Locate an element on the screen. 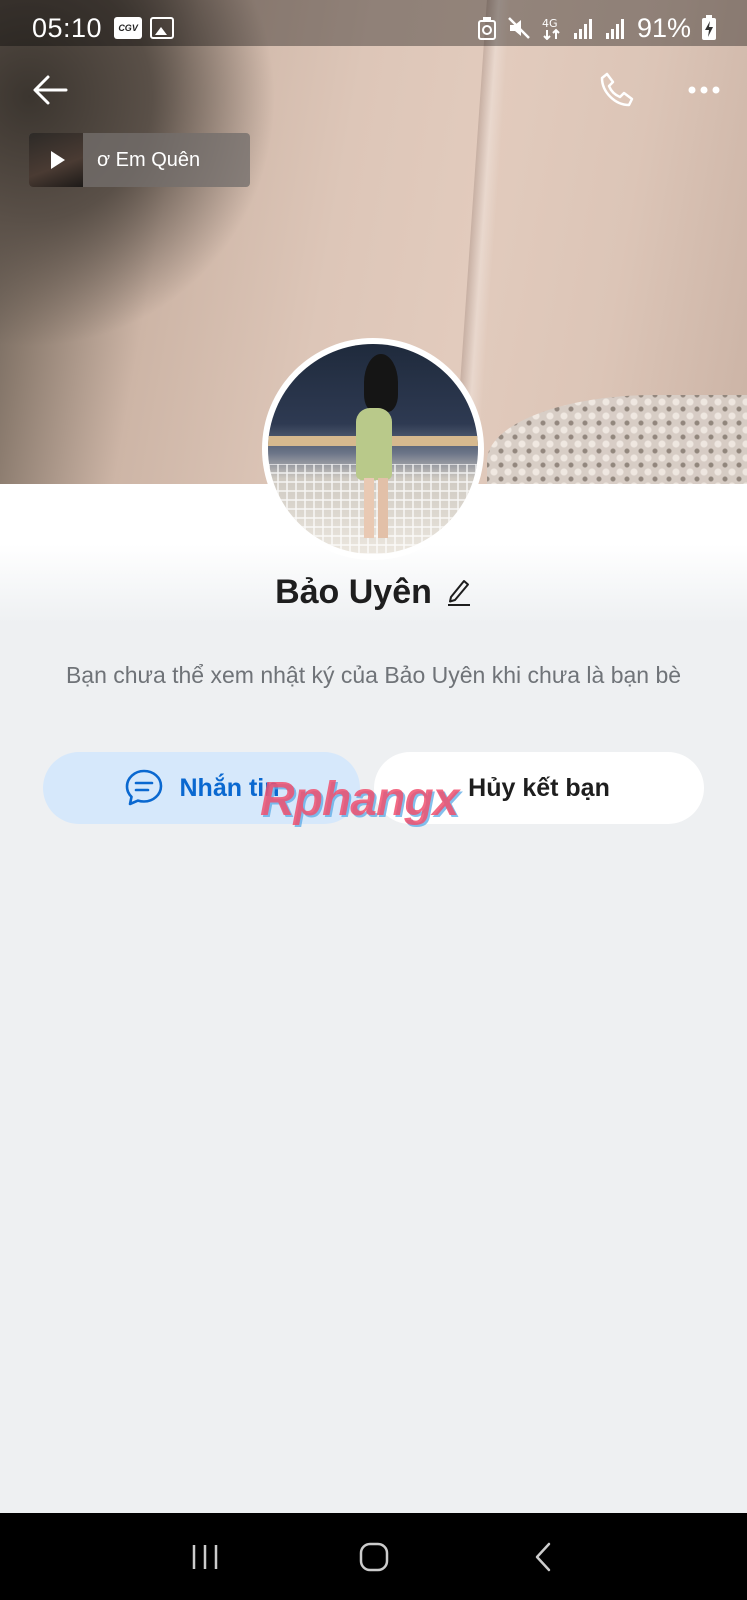 This screenshot has height=1600, width=747. profile-name-row: Bảo Uyên is located at coordinates (373, 592).